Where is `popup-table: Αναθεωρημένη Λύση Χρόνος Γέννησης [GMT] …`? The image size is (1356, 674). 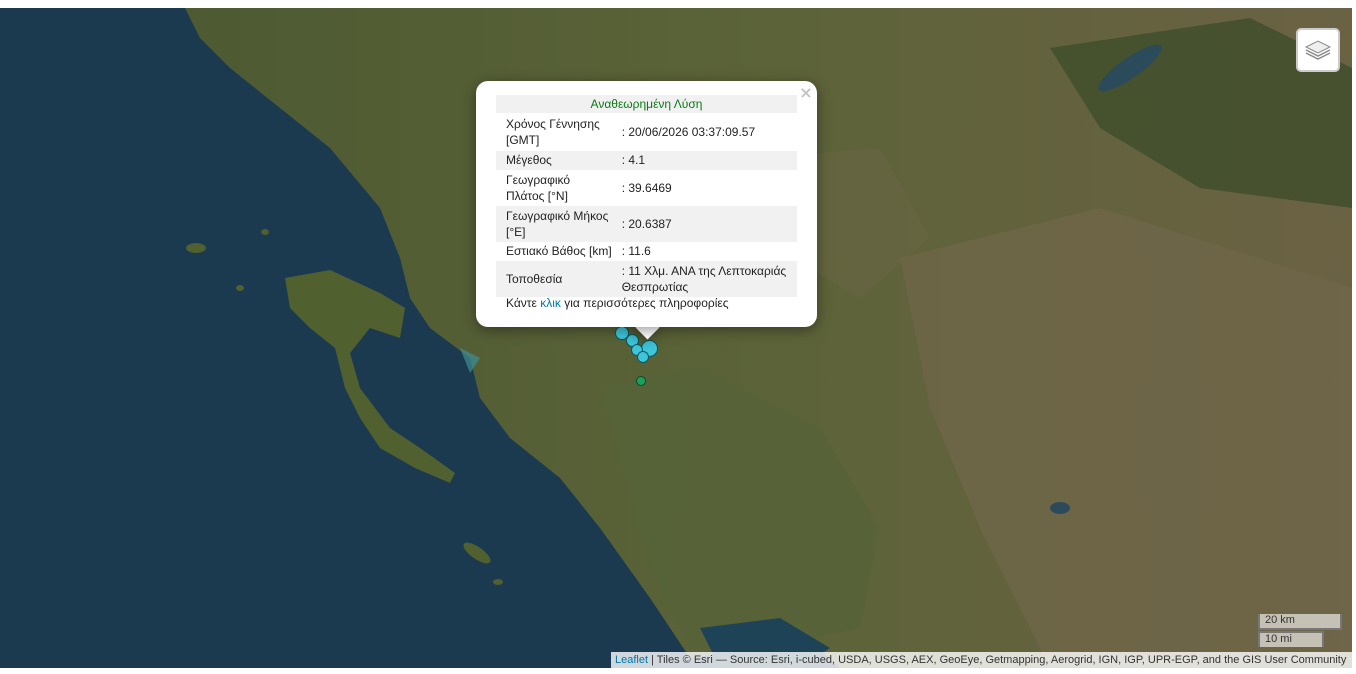 popup-table: Αναθεωρημένη Λύση Χρόνος Γέννησης [GMT] … is located at coordinates (646, 196).